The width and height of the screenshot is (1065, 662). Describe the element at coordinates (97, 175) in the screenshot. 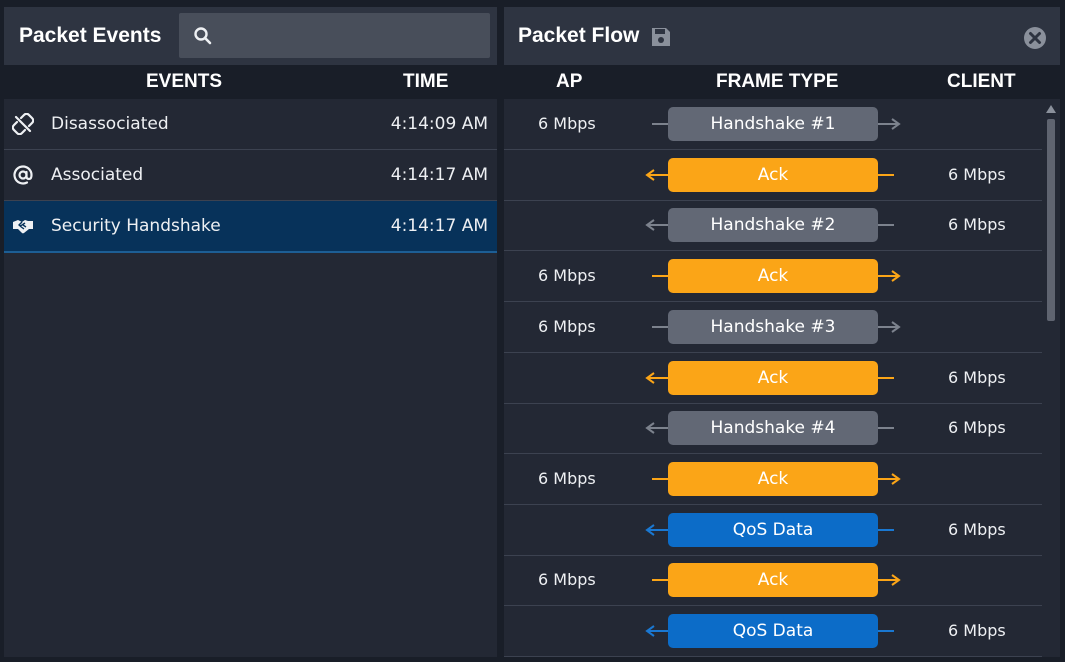

I see `event-name: Associated` at that location.